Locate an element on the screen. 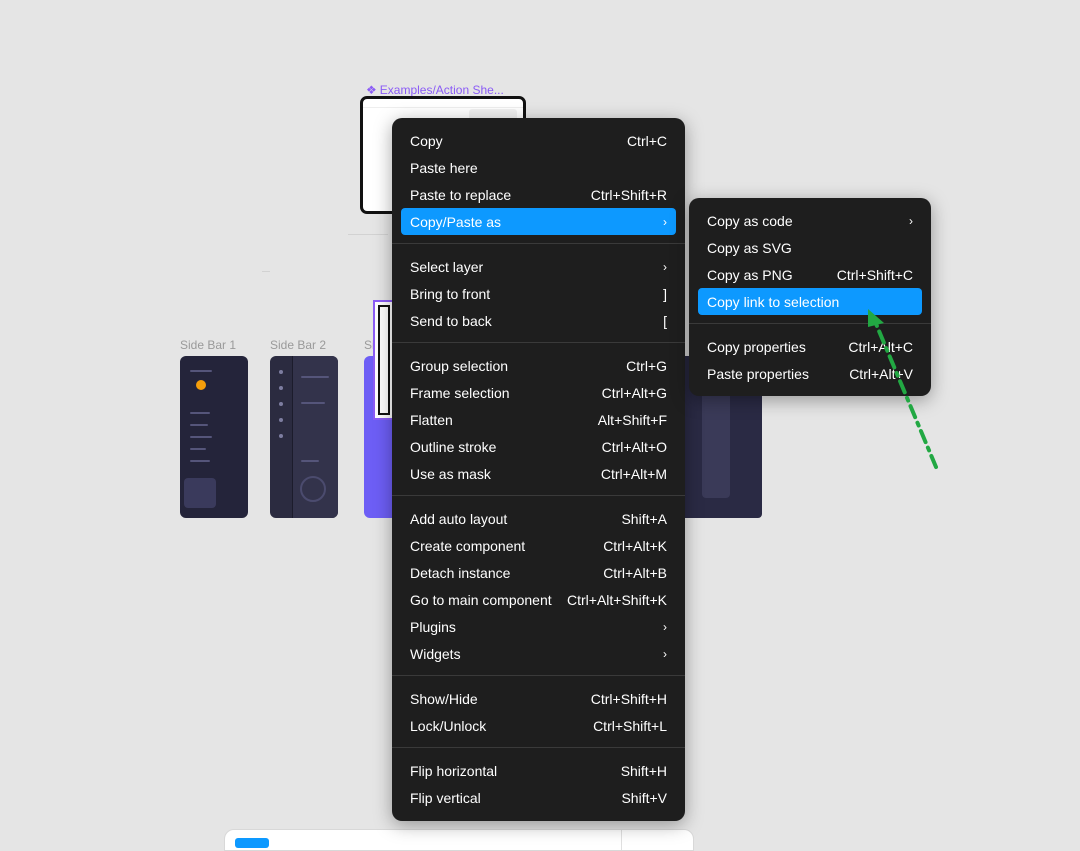 The height and width of the screenshot is (851, 1080). menu-item-detach-instance: Detach instance Ctrl+Alt+B is located at coordinates (538, 572).